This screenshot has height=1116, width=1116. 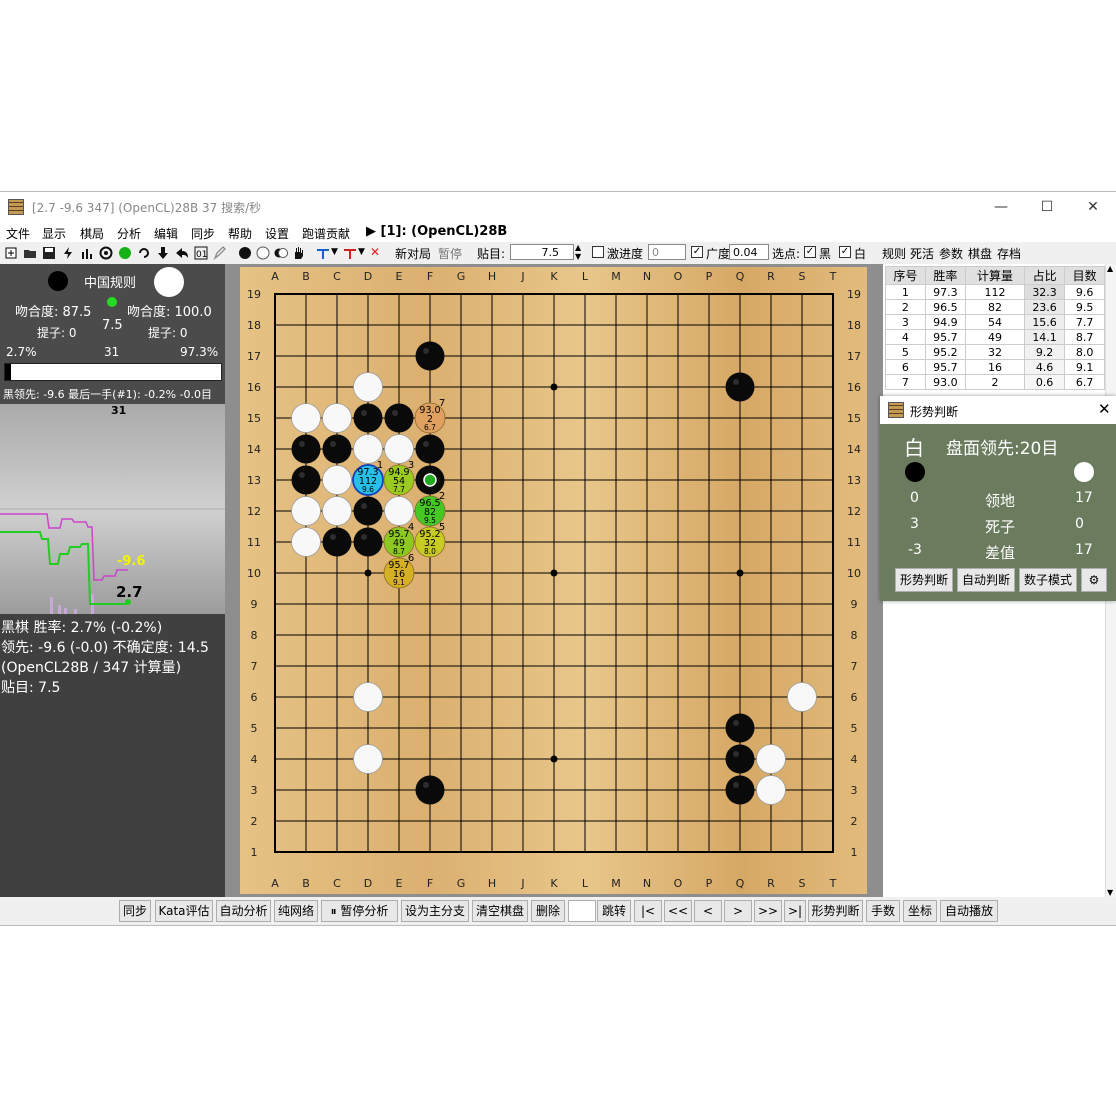 I want to click on white-stone-icon, so click(x=263, y=253).